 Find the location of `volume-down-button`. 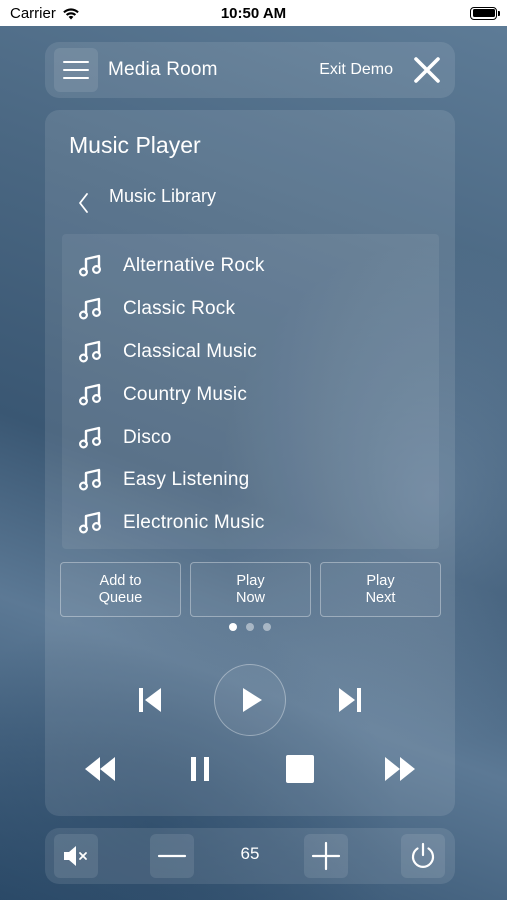

volume-down-button is located at coordinates (172, 856).